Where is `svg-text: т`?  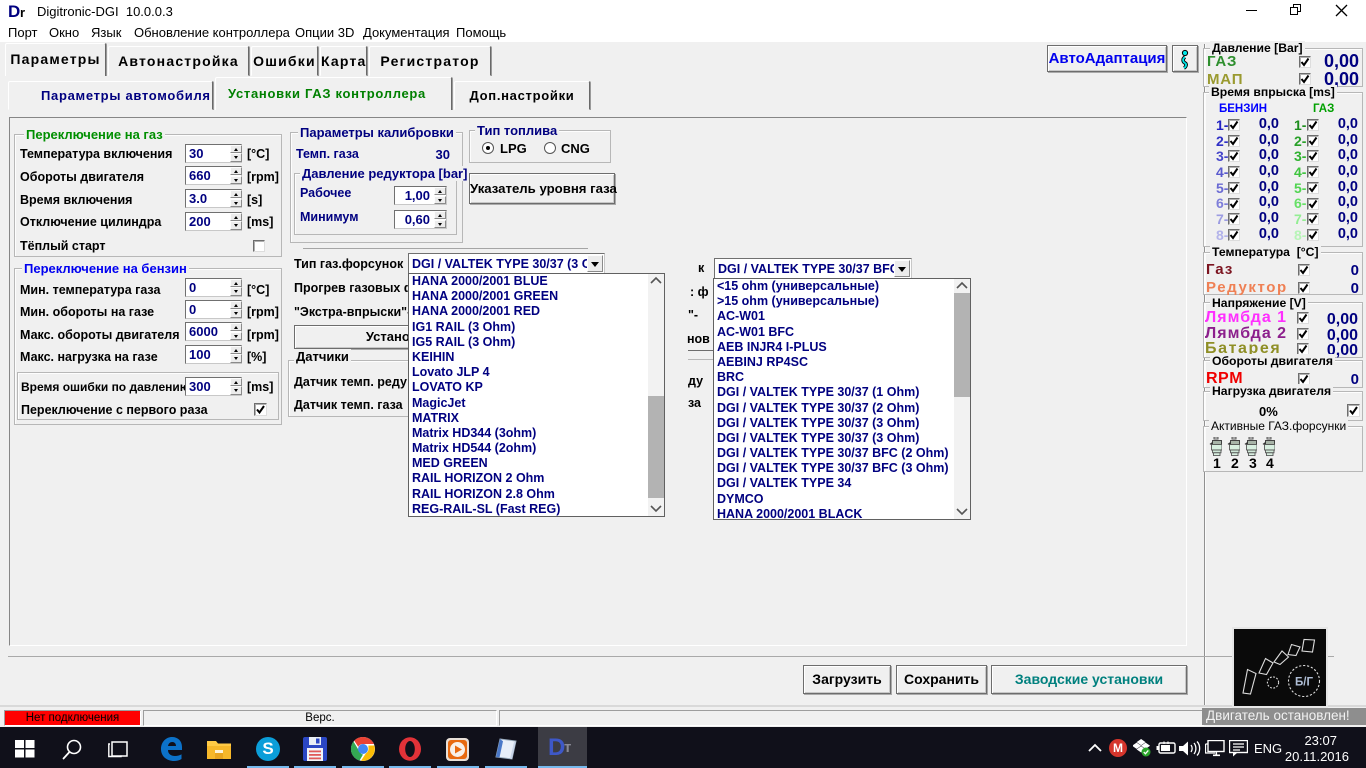
svg-text: т is located at coordinates (567, 747).